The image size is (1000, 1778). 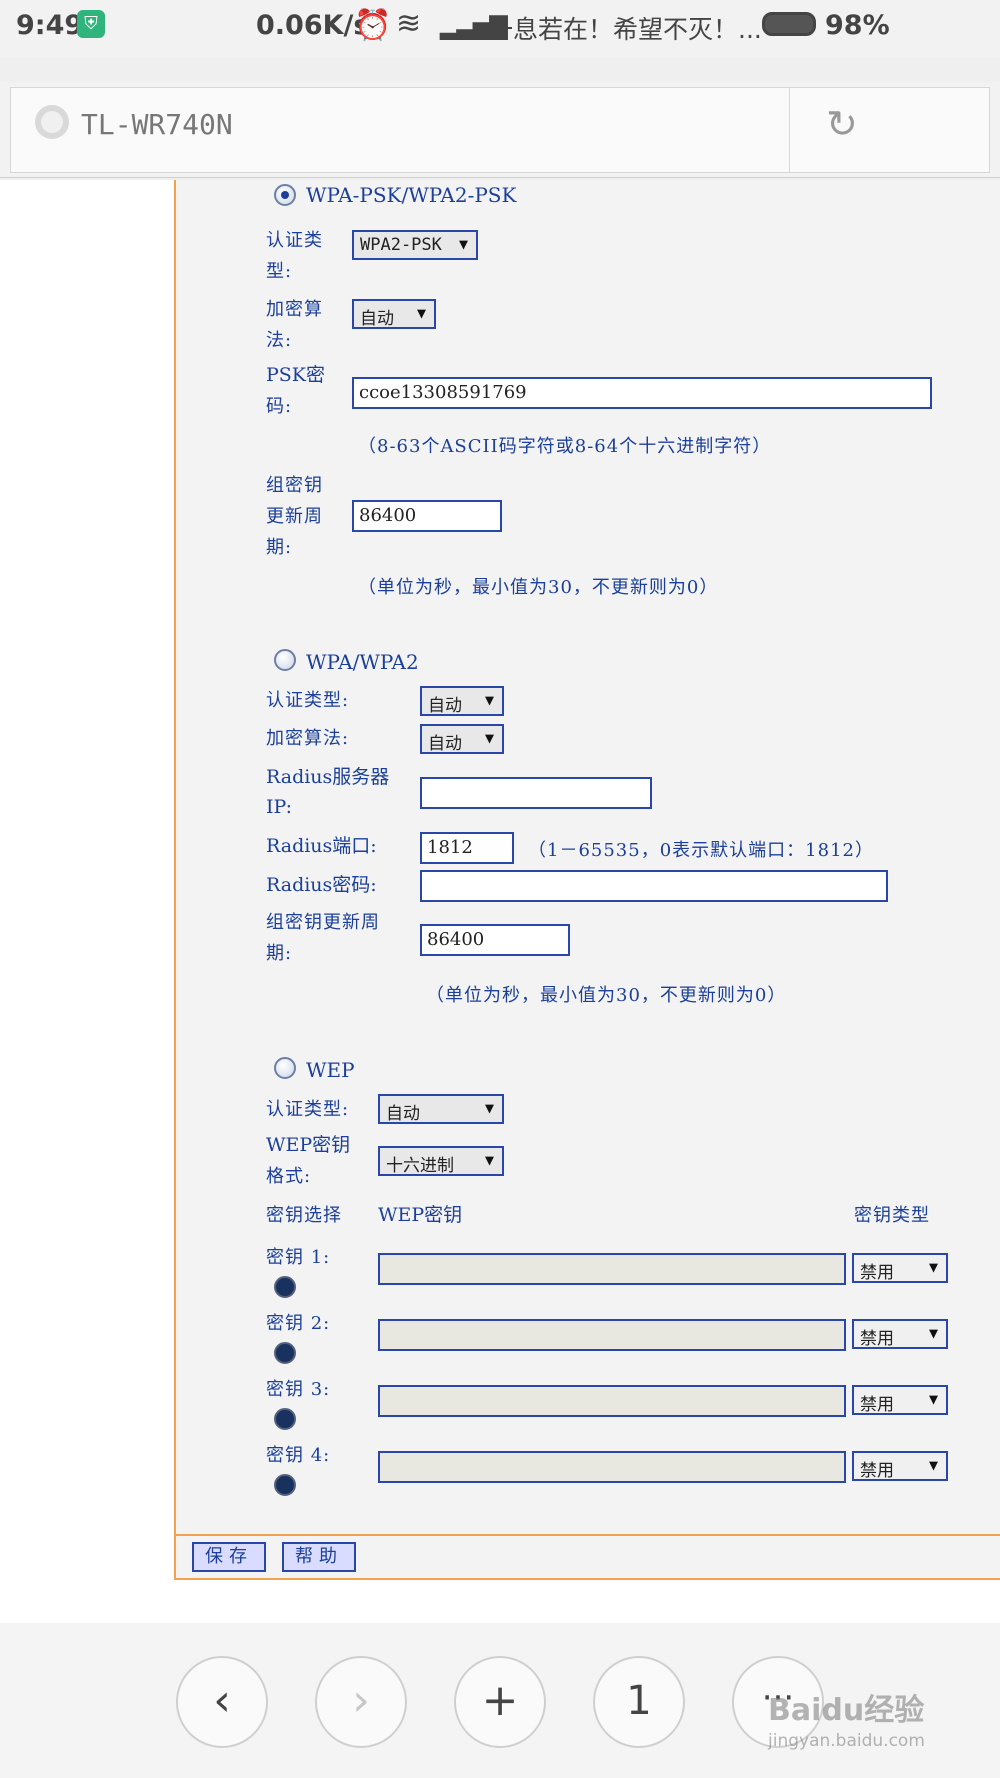 I want to click on radius-port-note: （1－65535，0表示默认端口：1812）, so click(x=701, y=850).